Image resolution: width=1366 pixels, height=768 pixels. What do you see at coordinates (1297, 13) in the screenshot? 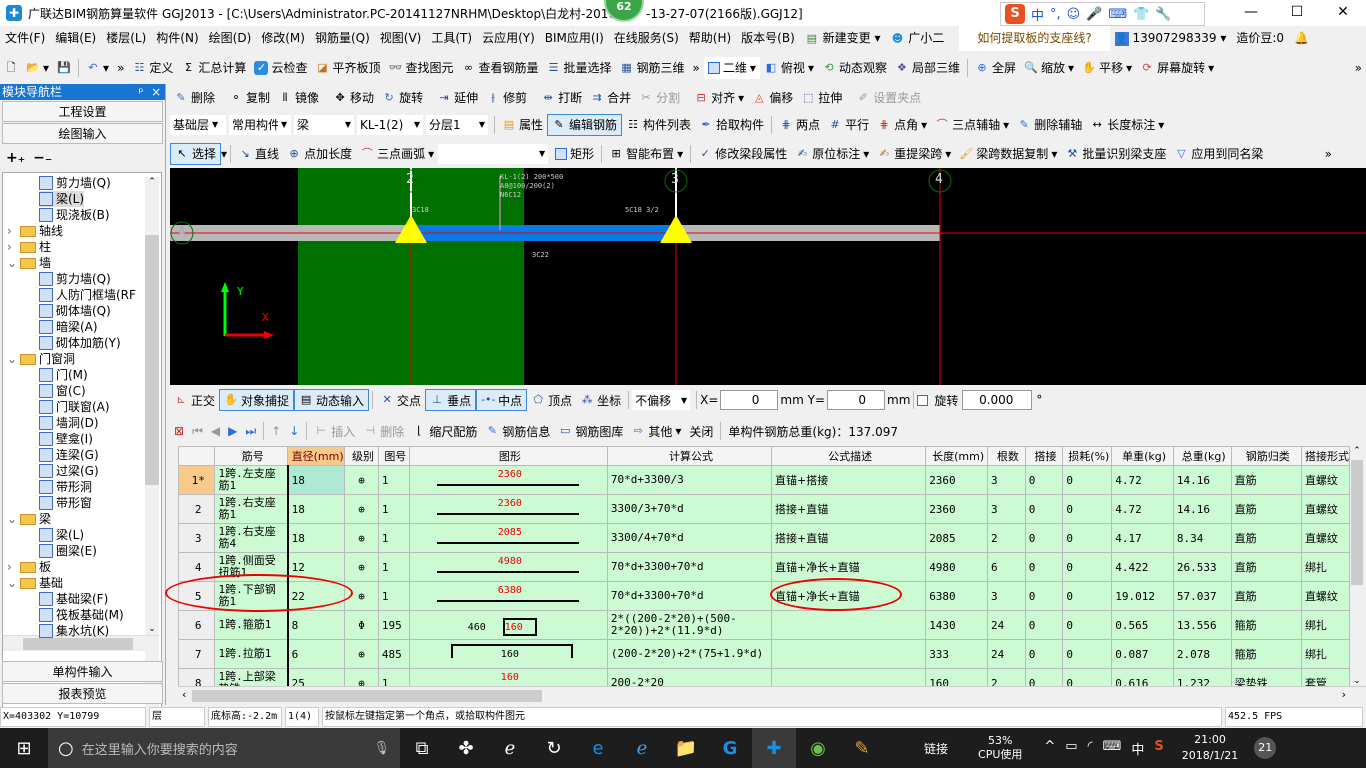
I see `maximize-button: ☐` at bounding box center [1297, 13].